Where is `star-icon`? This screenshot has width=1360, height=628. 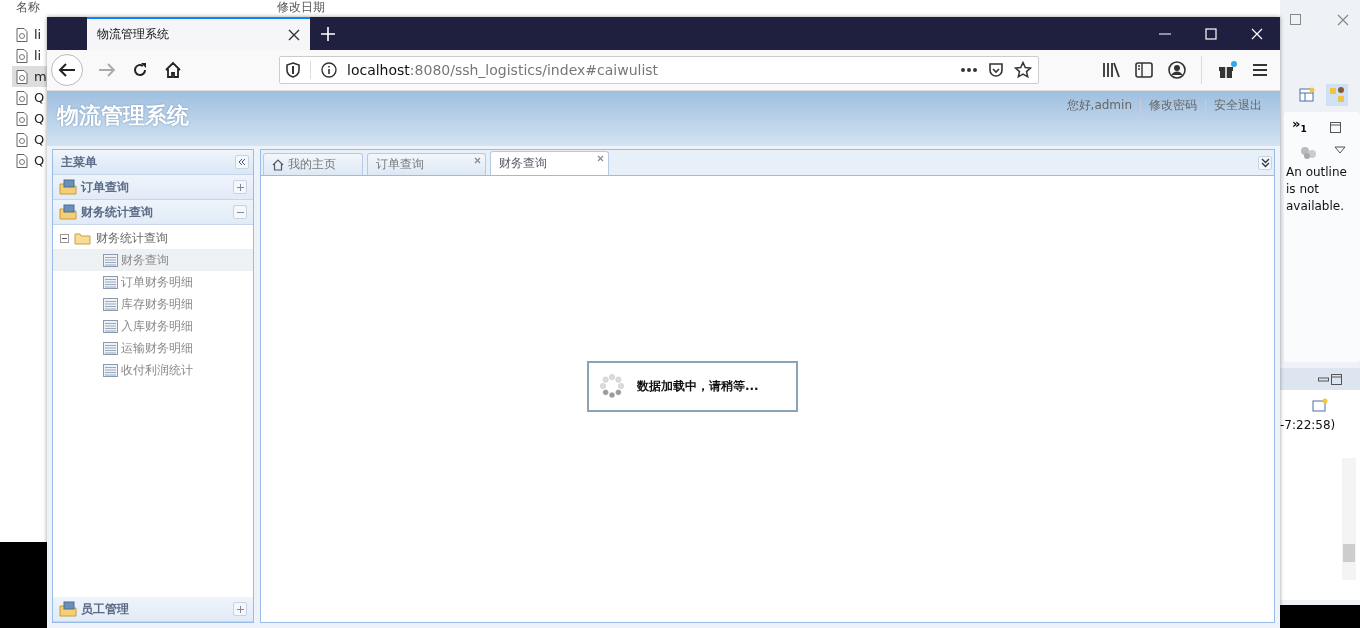
star-icon is located at coordinates (1023, 70).